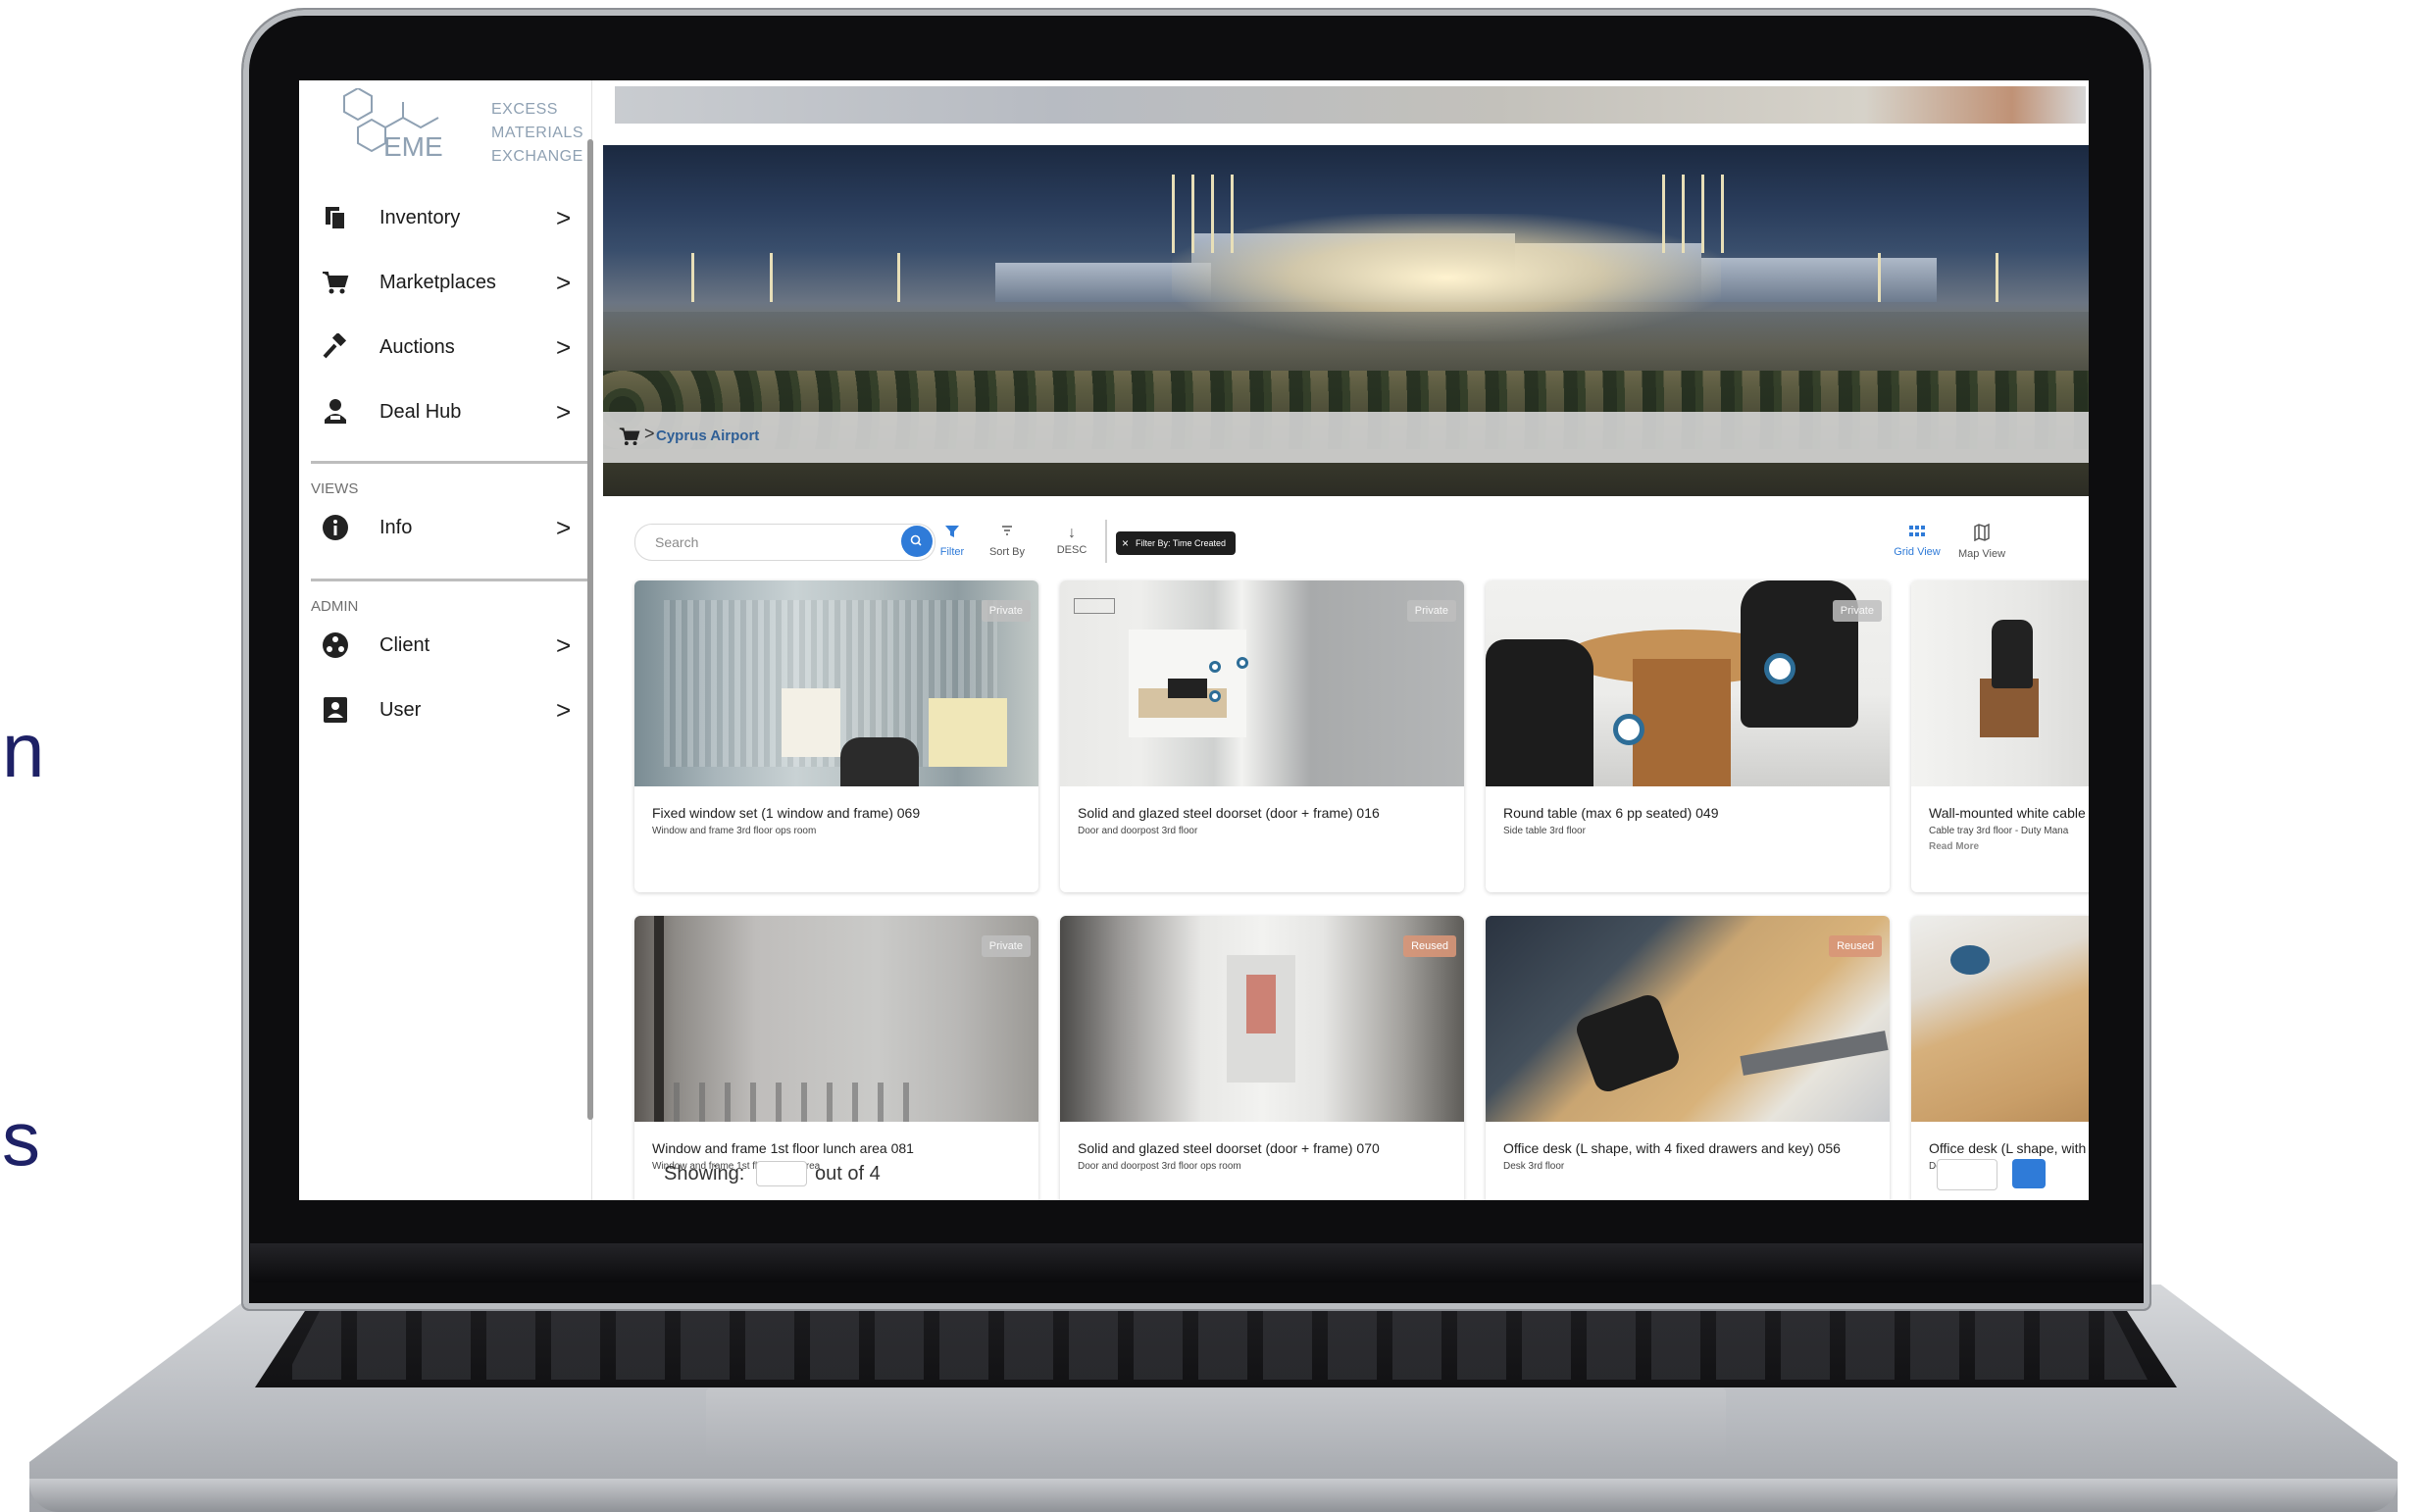  Describe the element at coordinates (335, 347) in the screenshot. I see `gavel-icon` at that location.